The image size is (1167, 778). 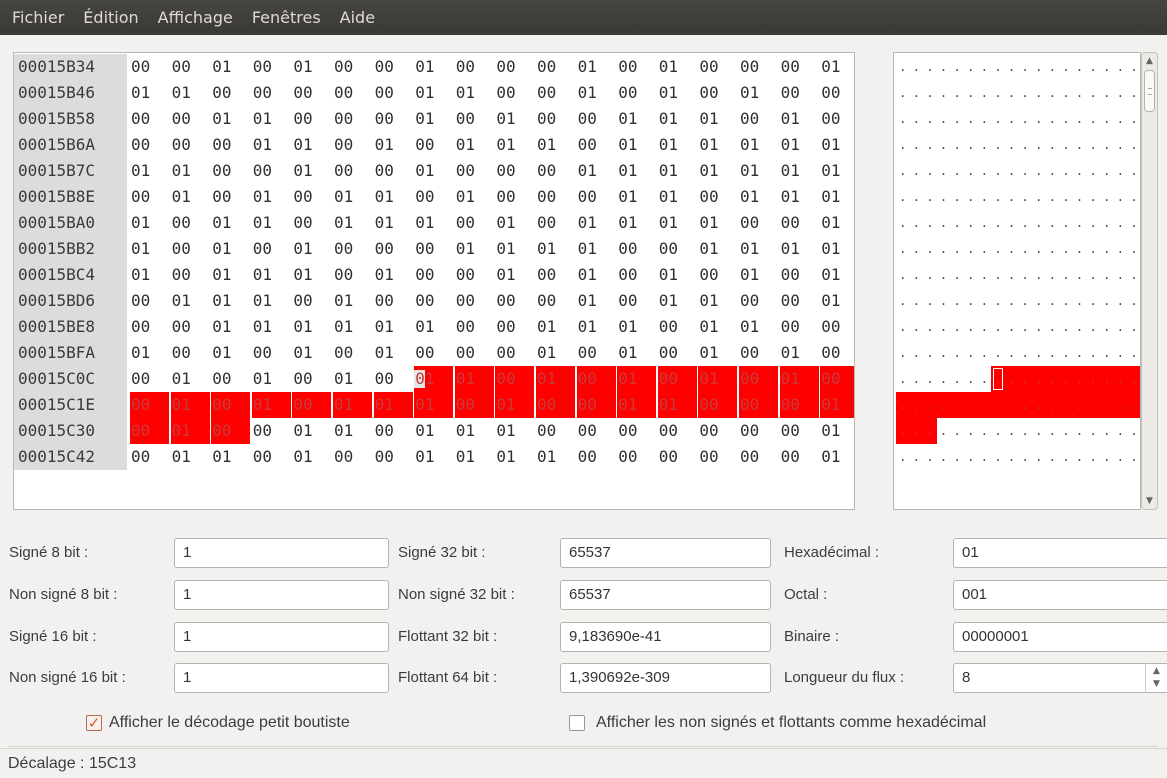 What do you see at coordinates (1149, 91) in the screenshot?
I see `scroll-thumb` at bounding box center [1149, 91].